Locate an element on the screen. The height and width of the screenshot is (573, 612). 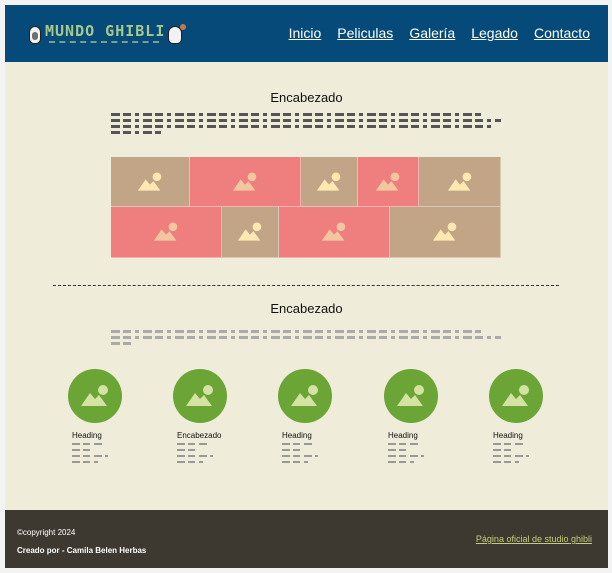
nav-link-peliculas: Peliculas is located at coordinates (365, 33).